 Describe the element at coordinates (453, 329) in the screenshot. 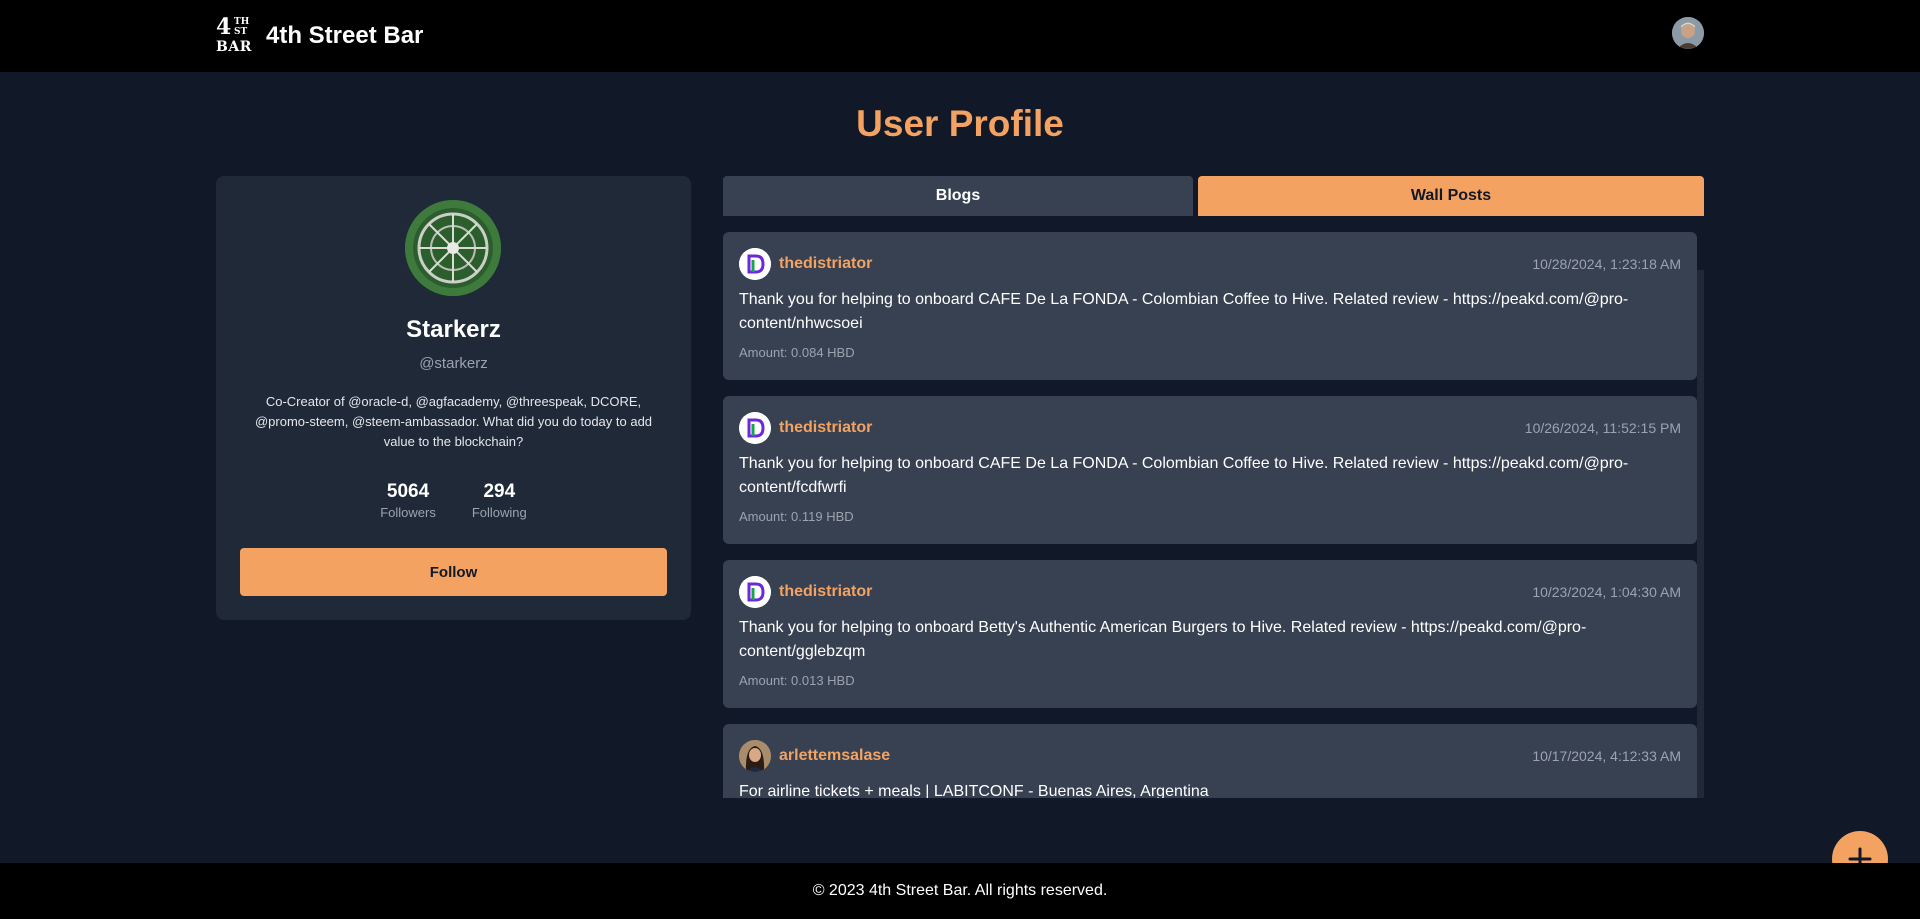

I see `profile-name: Starkerz` at that location.